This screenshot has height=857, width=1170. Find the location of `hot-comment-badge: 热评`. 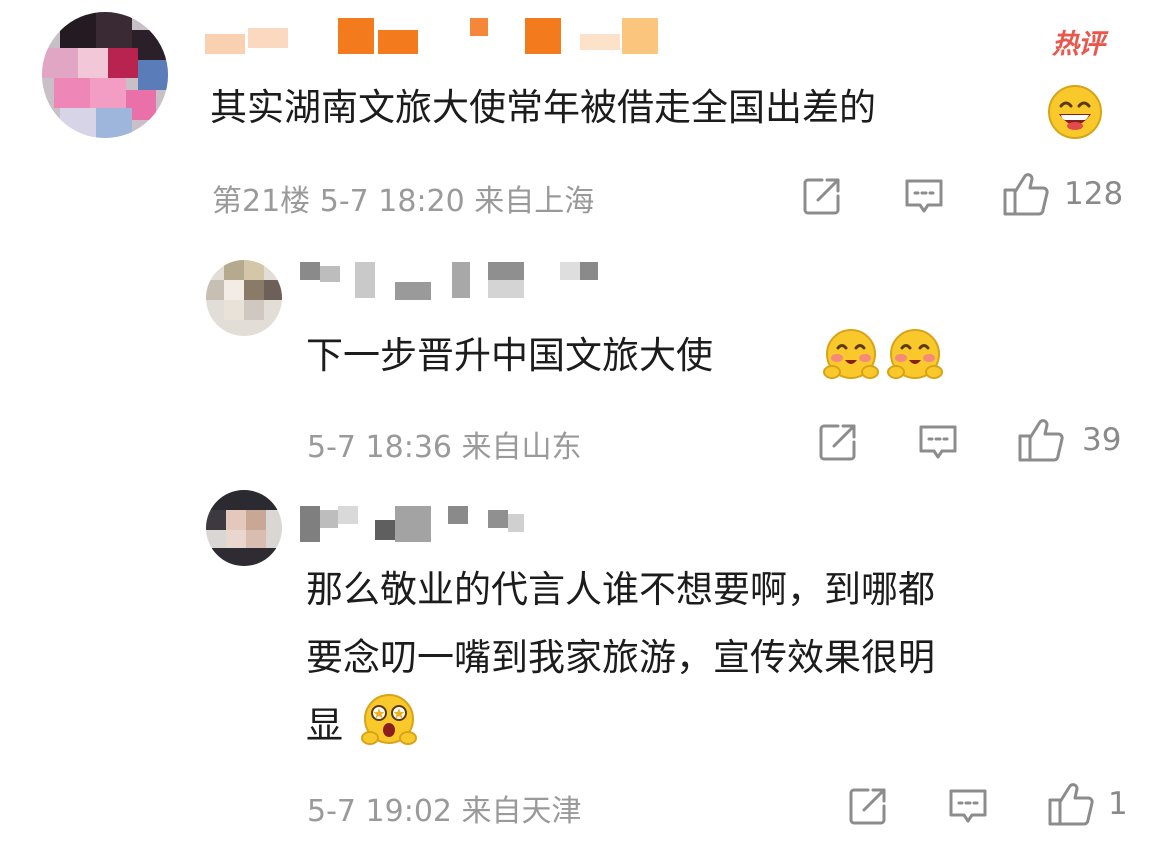

hot-comment-badge: 热评 is located at coordinates (1078, 44).